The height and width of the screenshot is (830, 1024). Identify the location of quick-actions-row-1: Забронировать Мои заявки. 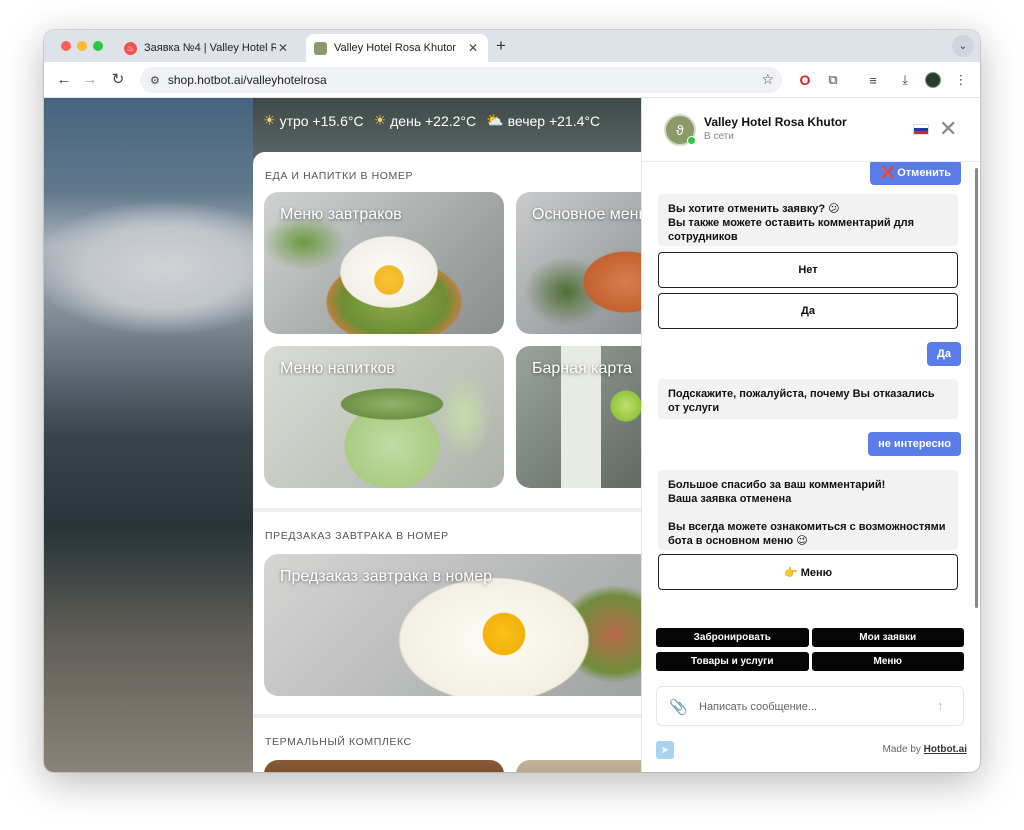
(810, 637).